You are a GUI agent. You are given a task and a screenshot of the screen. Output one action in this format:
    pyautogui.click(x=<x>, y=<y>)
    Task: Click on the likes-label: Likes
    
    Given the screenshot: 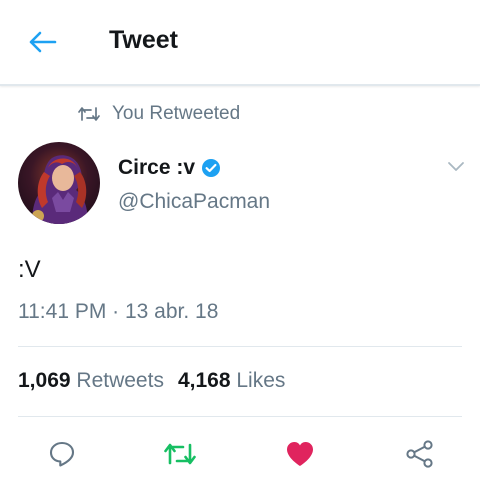 What is the action you would take?
    pyautogui.click(x=261, y=380)
    